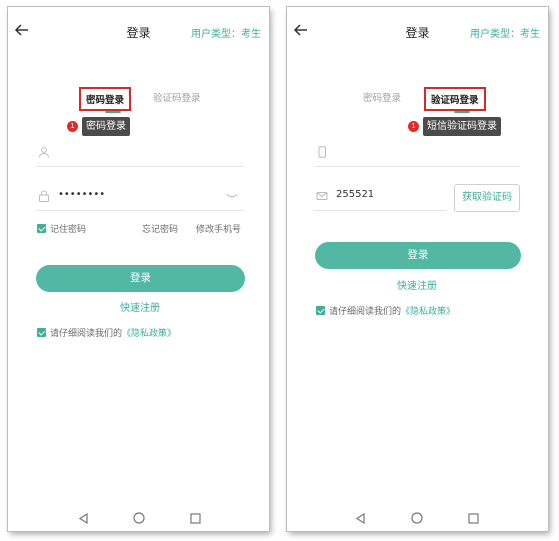  Describe the element at coordinates (487, 198) in the screenshot. I see `get-code-button: 获取验证码` at that location.